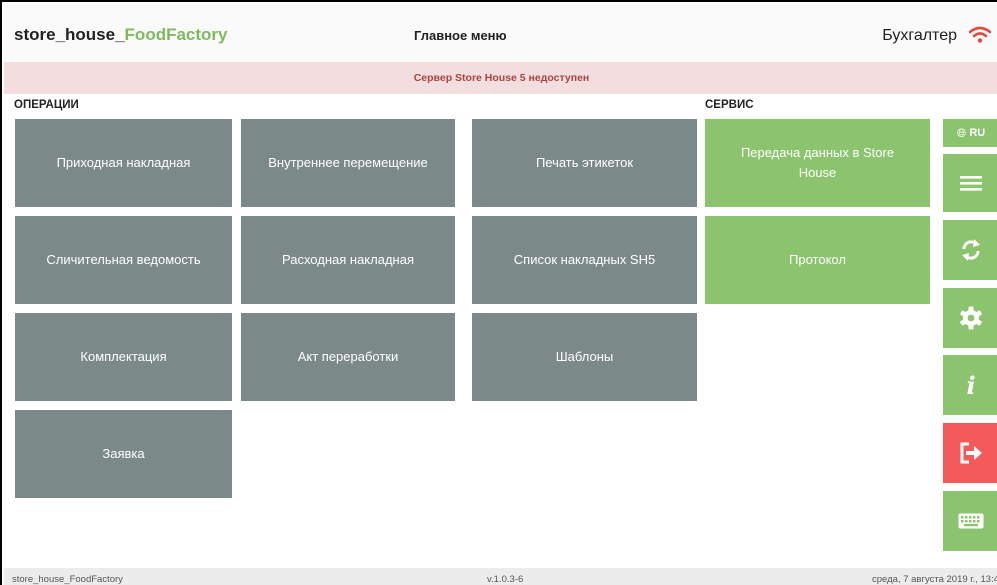  I want to click on server-alert-text: Сервер Store House 5 недоступен, so click(501, 78).